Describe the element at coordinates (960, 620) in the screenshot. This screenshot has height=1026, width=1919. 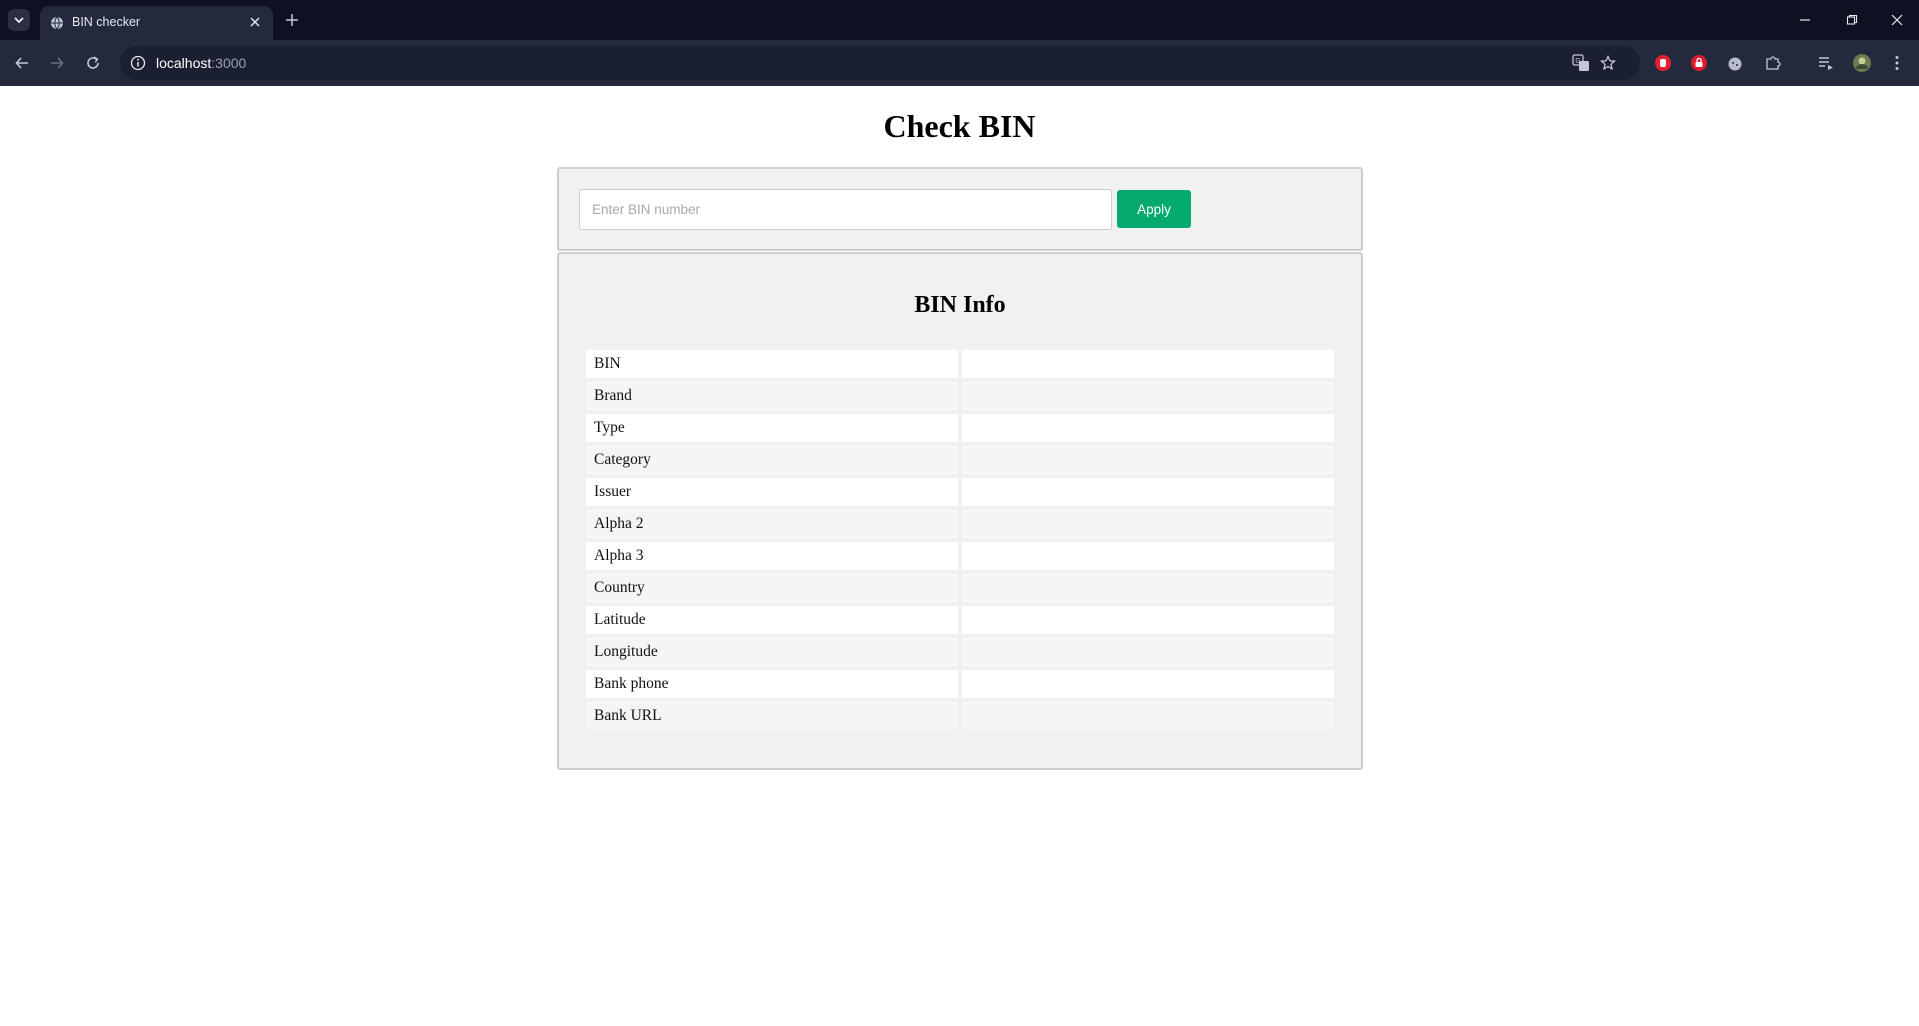
I see `table-row: Latitude` at that location.